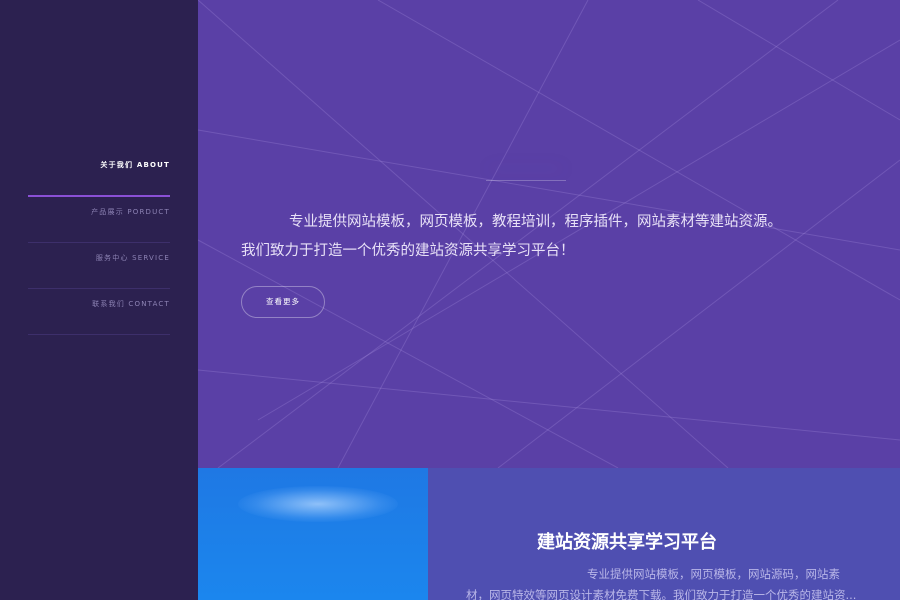 The image size is (900, 600). What do you see at coordinates (318, 504) in the screenshot?
I see `image-light-glow` at bounding box center [318, 504].